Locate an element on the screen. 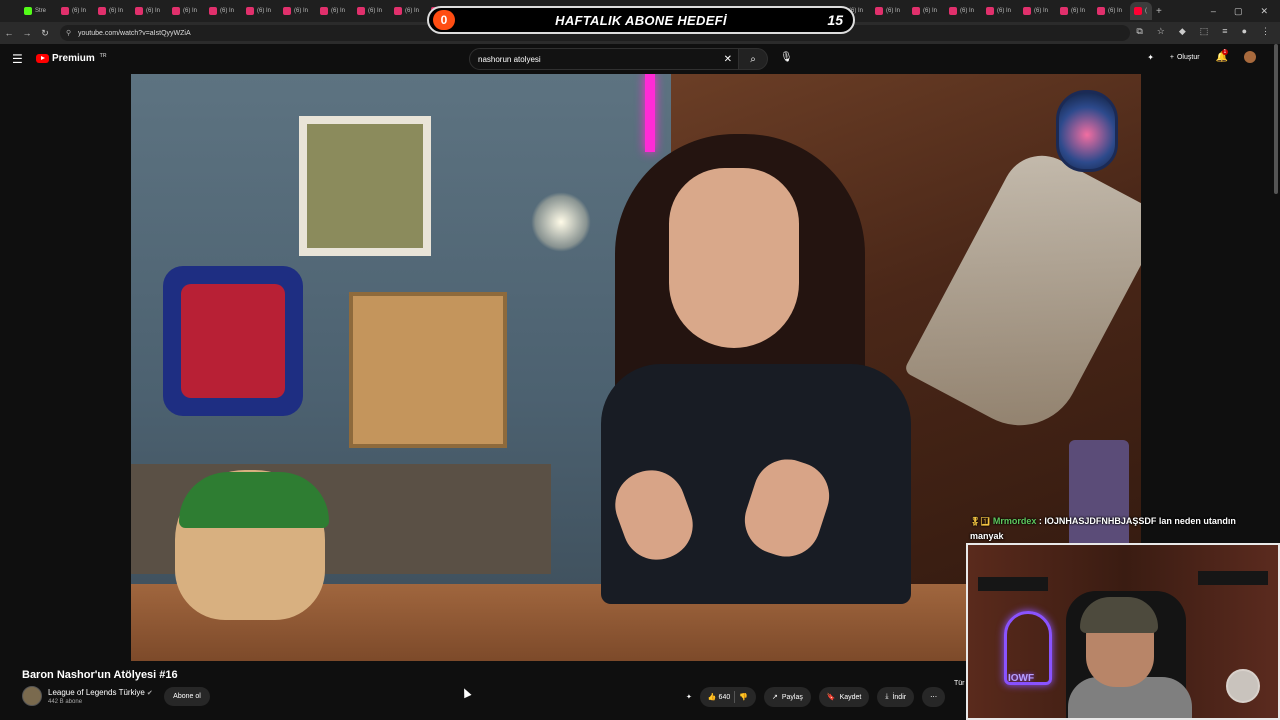  close-window-icon: ✕ is located at coordinates (1264, 11).